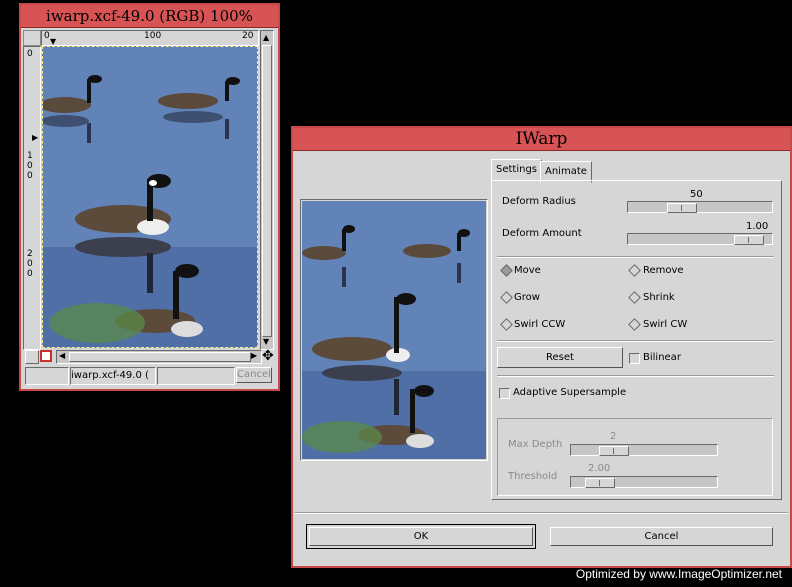  Describe the element at coordinates (30, 156) in the screenshot. I see `ruler-v-label: 1` at that location.